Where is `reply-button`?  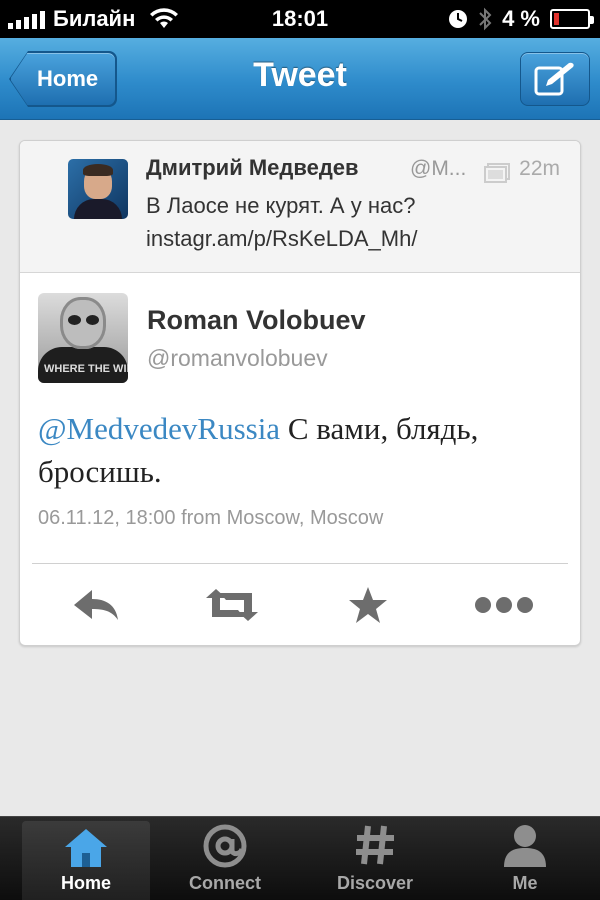 reply-button is located at coordinates (96, 605).